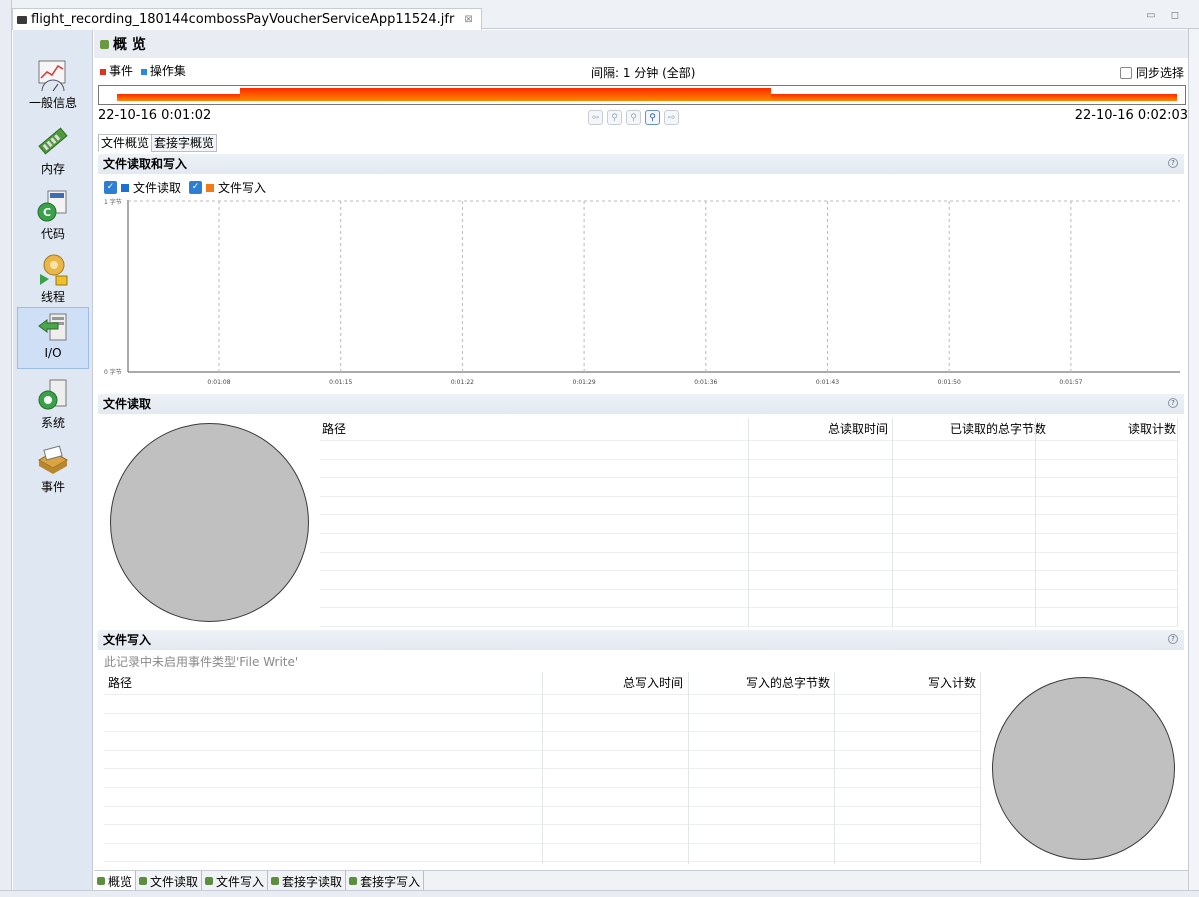 The height and width of the screenshot is (897, 1199). I want to click on svg-text: C, so click(47, 212).